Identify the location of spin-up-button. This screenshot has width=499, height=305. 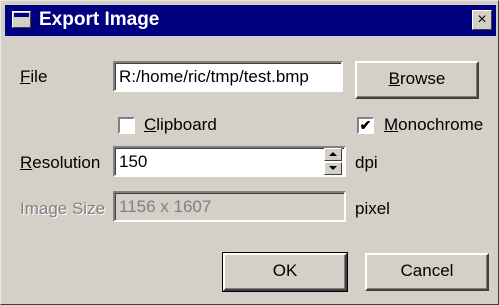
(333, 154).